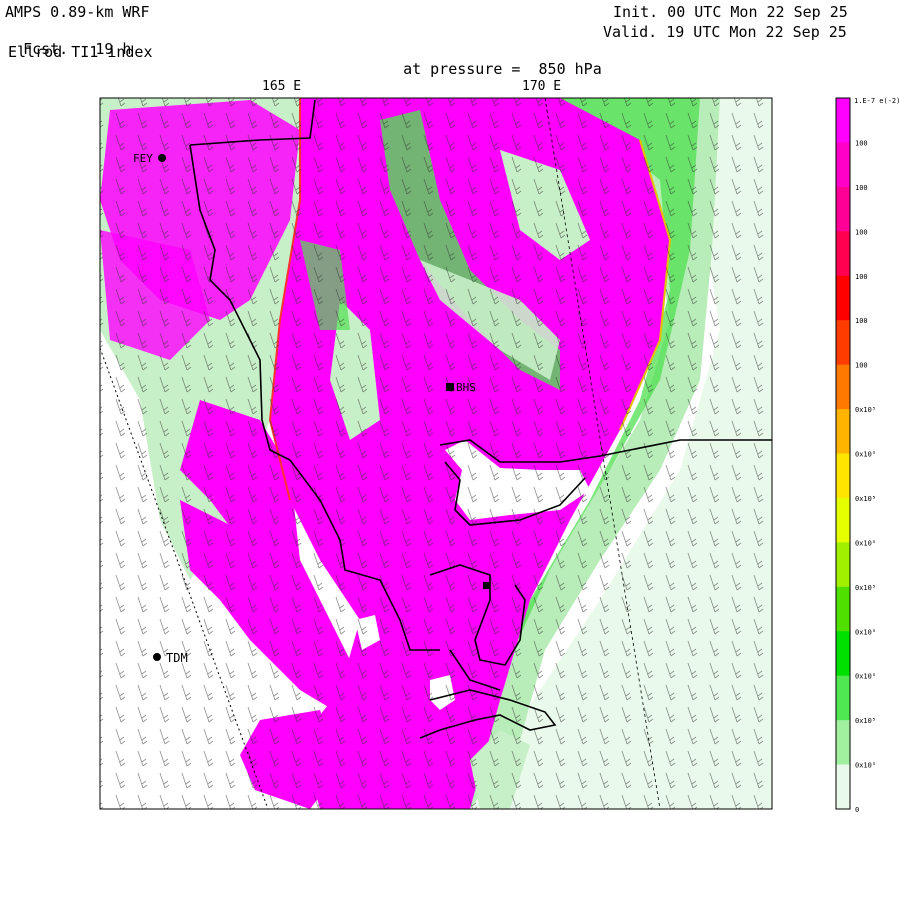  I want to click on colorbar-top-label: 1.E-7 e(-2), so click(877, 101).